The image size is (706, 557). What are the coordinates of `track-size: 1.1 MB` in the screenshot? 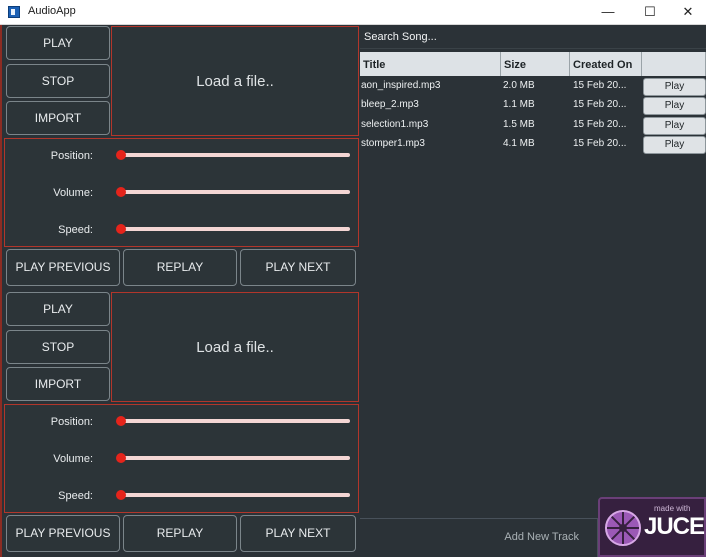 It's located at (519, 104).